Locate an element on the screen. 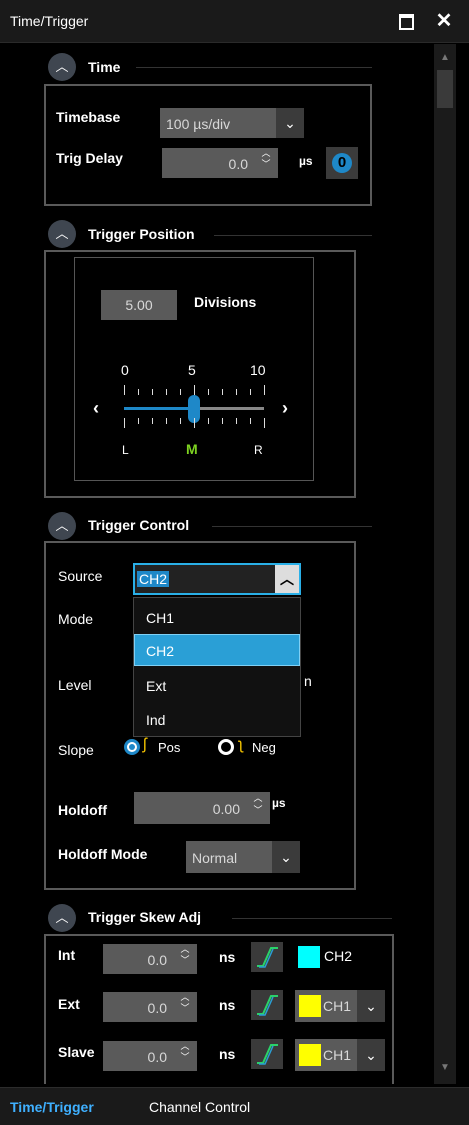 The width and height of the screenshot is (469, 1125). skew-row-label: Ext is located at coordinates (69, 1004).